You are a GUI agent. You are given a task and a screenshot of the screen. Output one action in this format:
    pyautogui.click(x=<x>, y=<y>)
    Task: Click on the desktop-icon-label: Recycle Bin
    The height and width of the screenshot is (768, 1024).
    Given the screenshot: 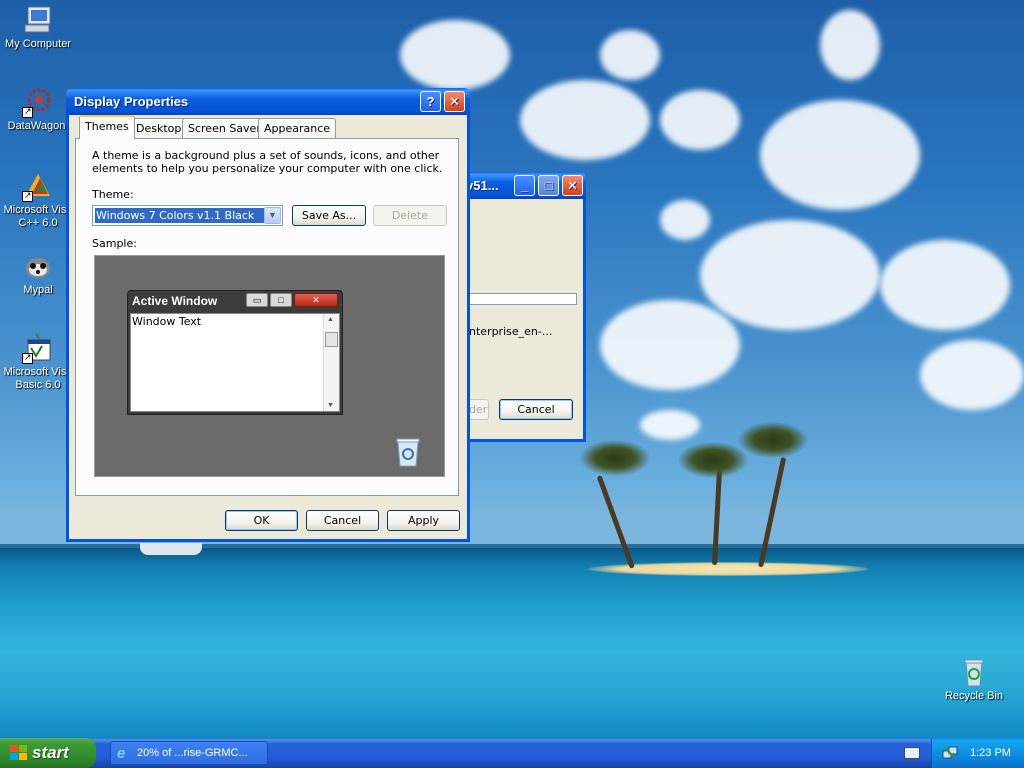 What is the action you would take?
    pyautogui.click(x=974, y=696)
    